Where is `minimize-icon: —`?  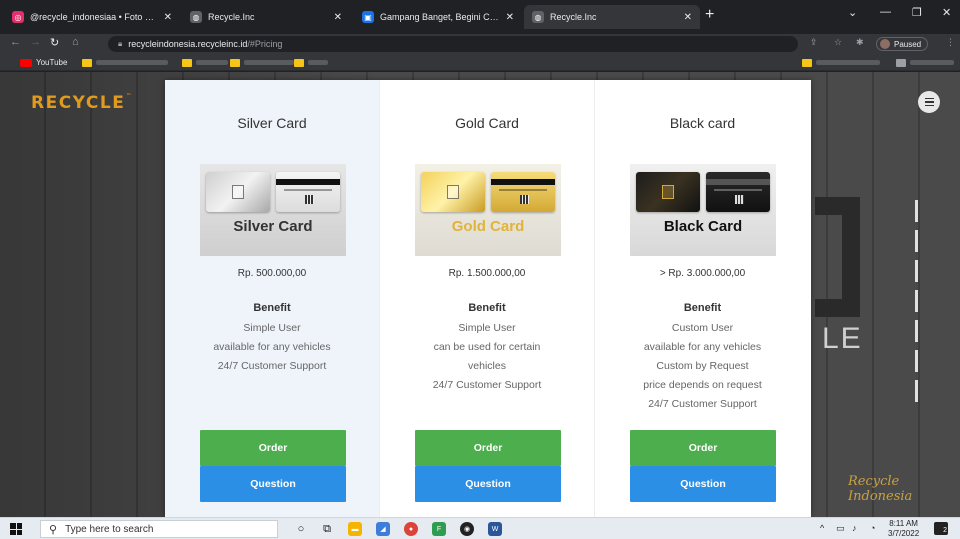 minimize-icon: — is located at coordinates (885, 12).